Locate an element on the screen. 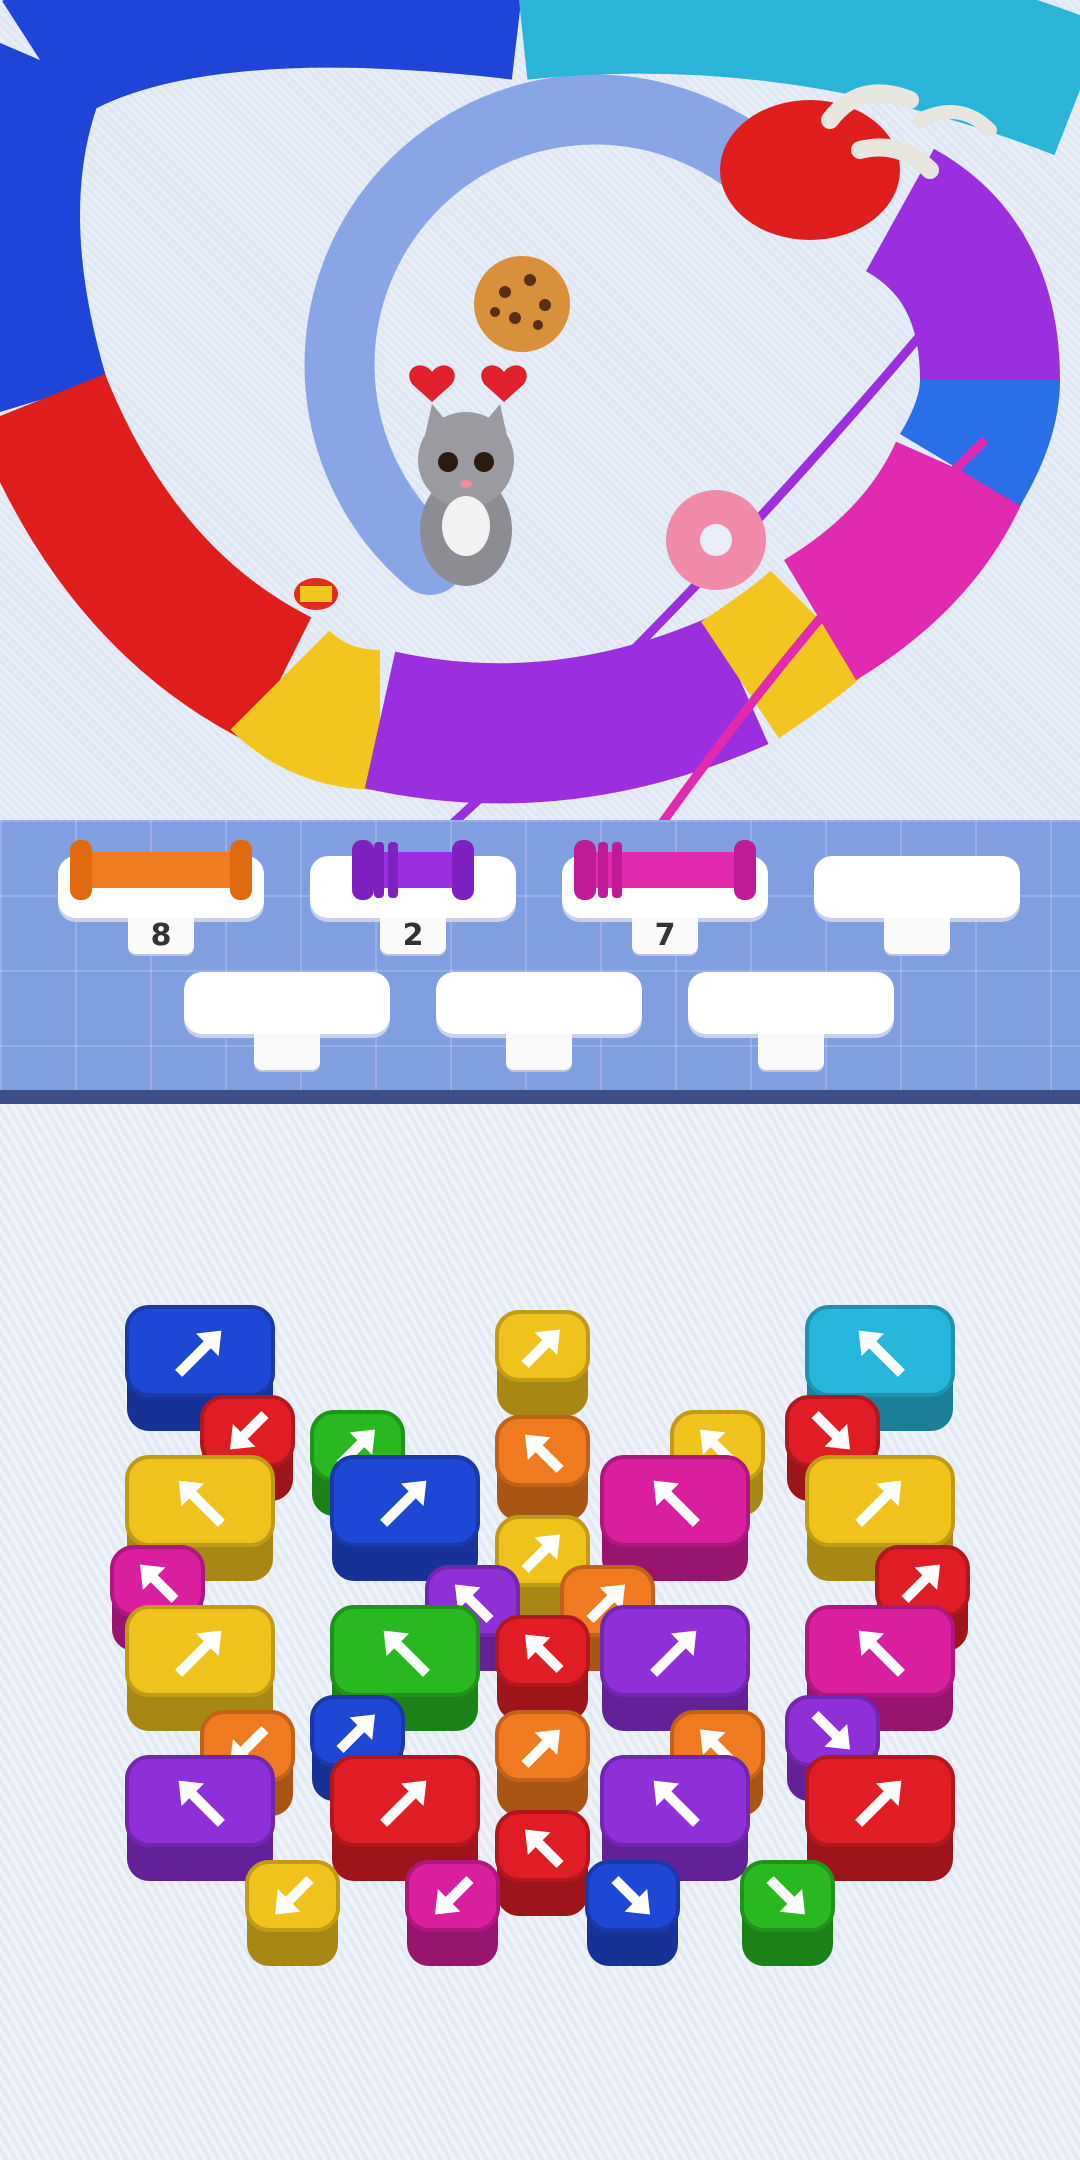 The image size is (1080, 2160). orange-spool is located at coordinates (161, 870).